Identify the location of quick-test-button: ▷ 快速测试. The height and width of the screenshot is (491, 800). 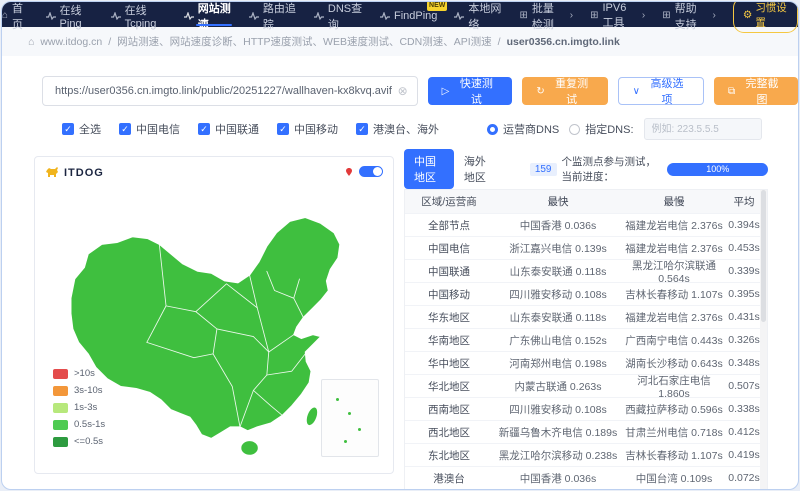
(470, 91).